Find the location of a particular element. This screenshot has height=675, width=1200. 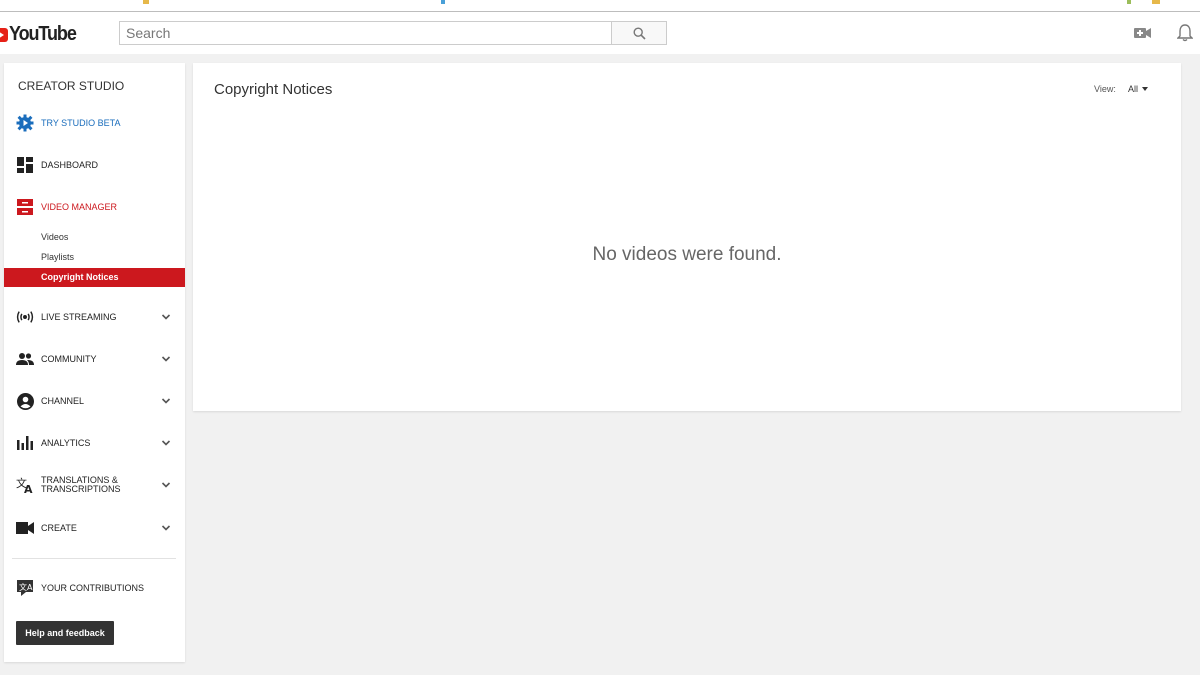

notifications-bell-icon is located at coordinates (1185, 33).